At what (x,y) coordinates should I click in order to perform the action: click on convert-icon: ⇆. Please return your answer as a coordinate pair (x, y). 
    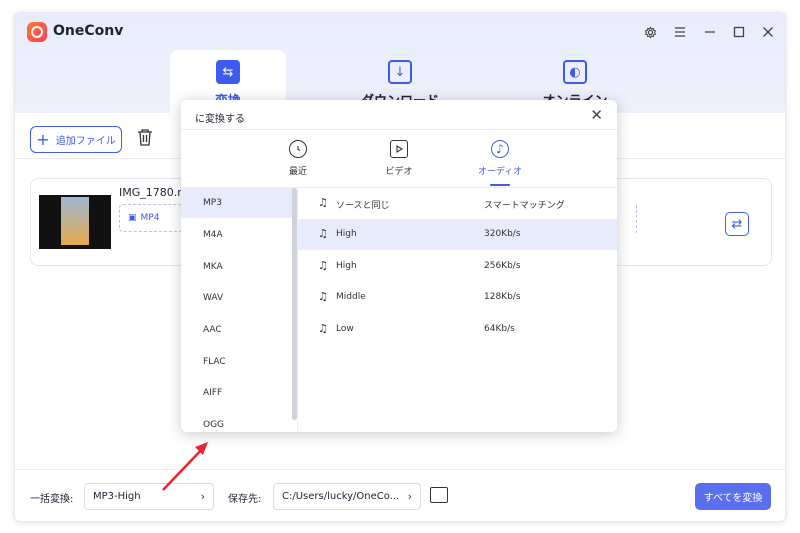
    Looking at the image, I should click on (228, 72).